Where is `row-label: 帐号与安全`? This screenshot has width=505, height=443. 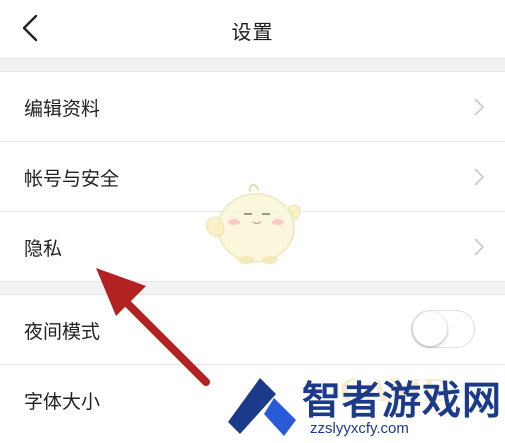
row-label: 帐号与安全 is located at coordinates (72, 179).